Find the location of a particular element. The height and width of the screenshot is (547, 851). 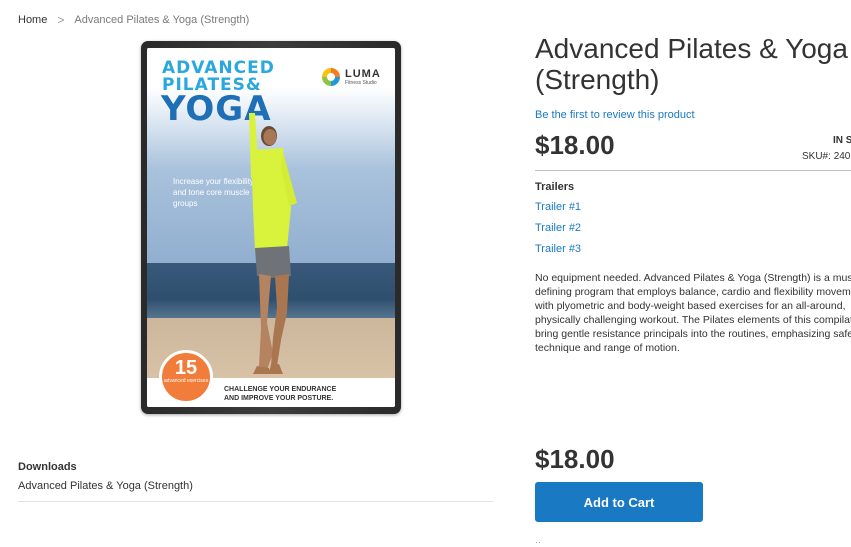

product-price: $18.00 is located at coordinates (575, 145).